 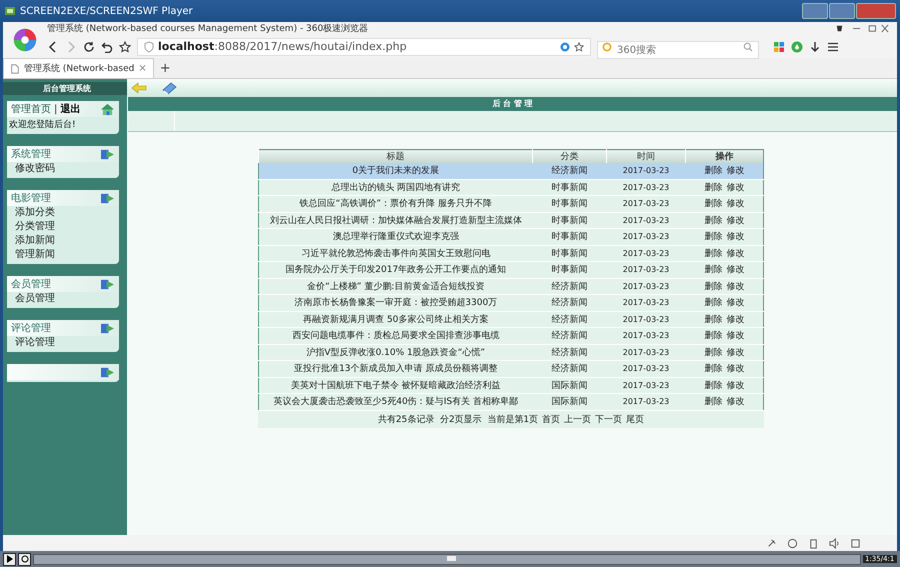 What do you see at coordinates (855, 543) in the screenshot?
I see `window-icon` at bounding box center [855, 543].